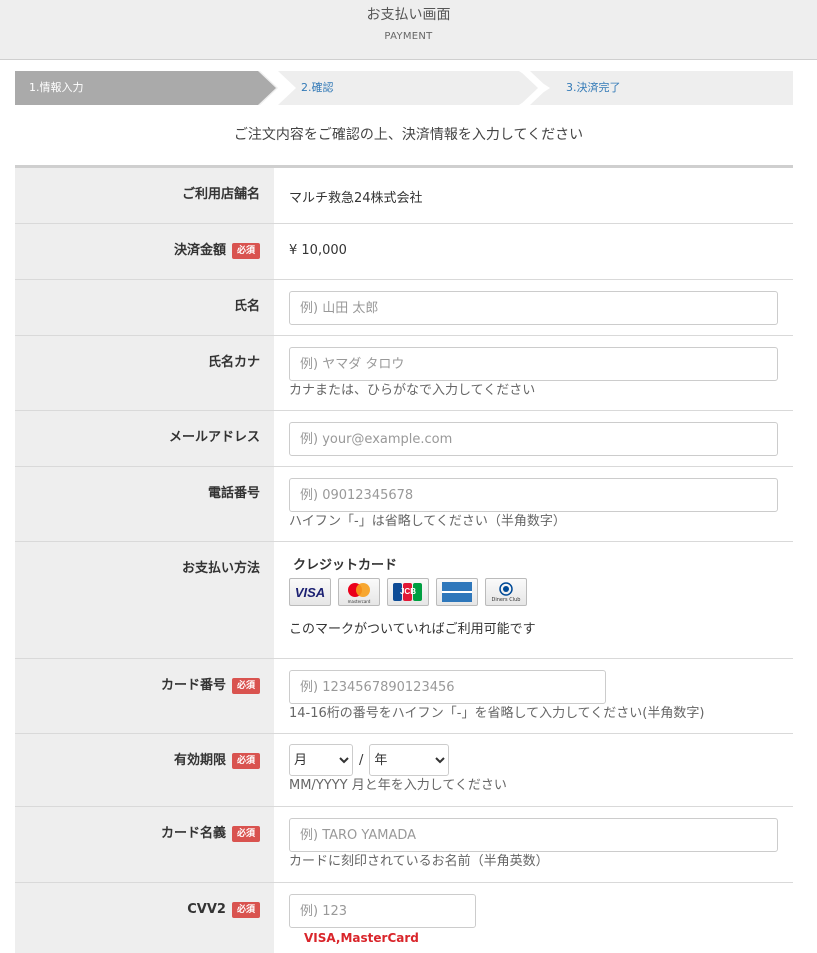  I want to click on amount-value: ¥ 10,000, so click(318, 250).